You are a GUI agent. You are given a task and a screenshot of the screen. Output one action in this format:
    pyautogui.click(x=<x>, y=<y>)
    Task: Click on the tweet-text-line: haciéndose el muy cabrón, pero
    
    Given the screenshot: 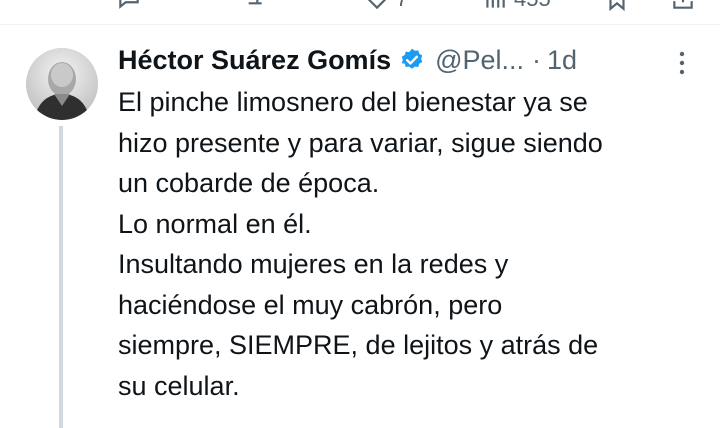 What is the action you would take?
    pyautogui.click(x=310, y=304)
    